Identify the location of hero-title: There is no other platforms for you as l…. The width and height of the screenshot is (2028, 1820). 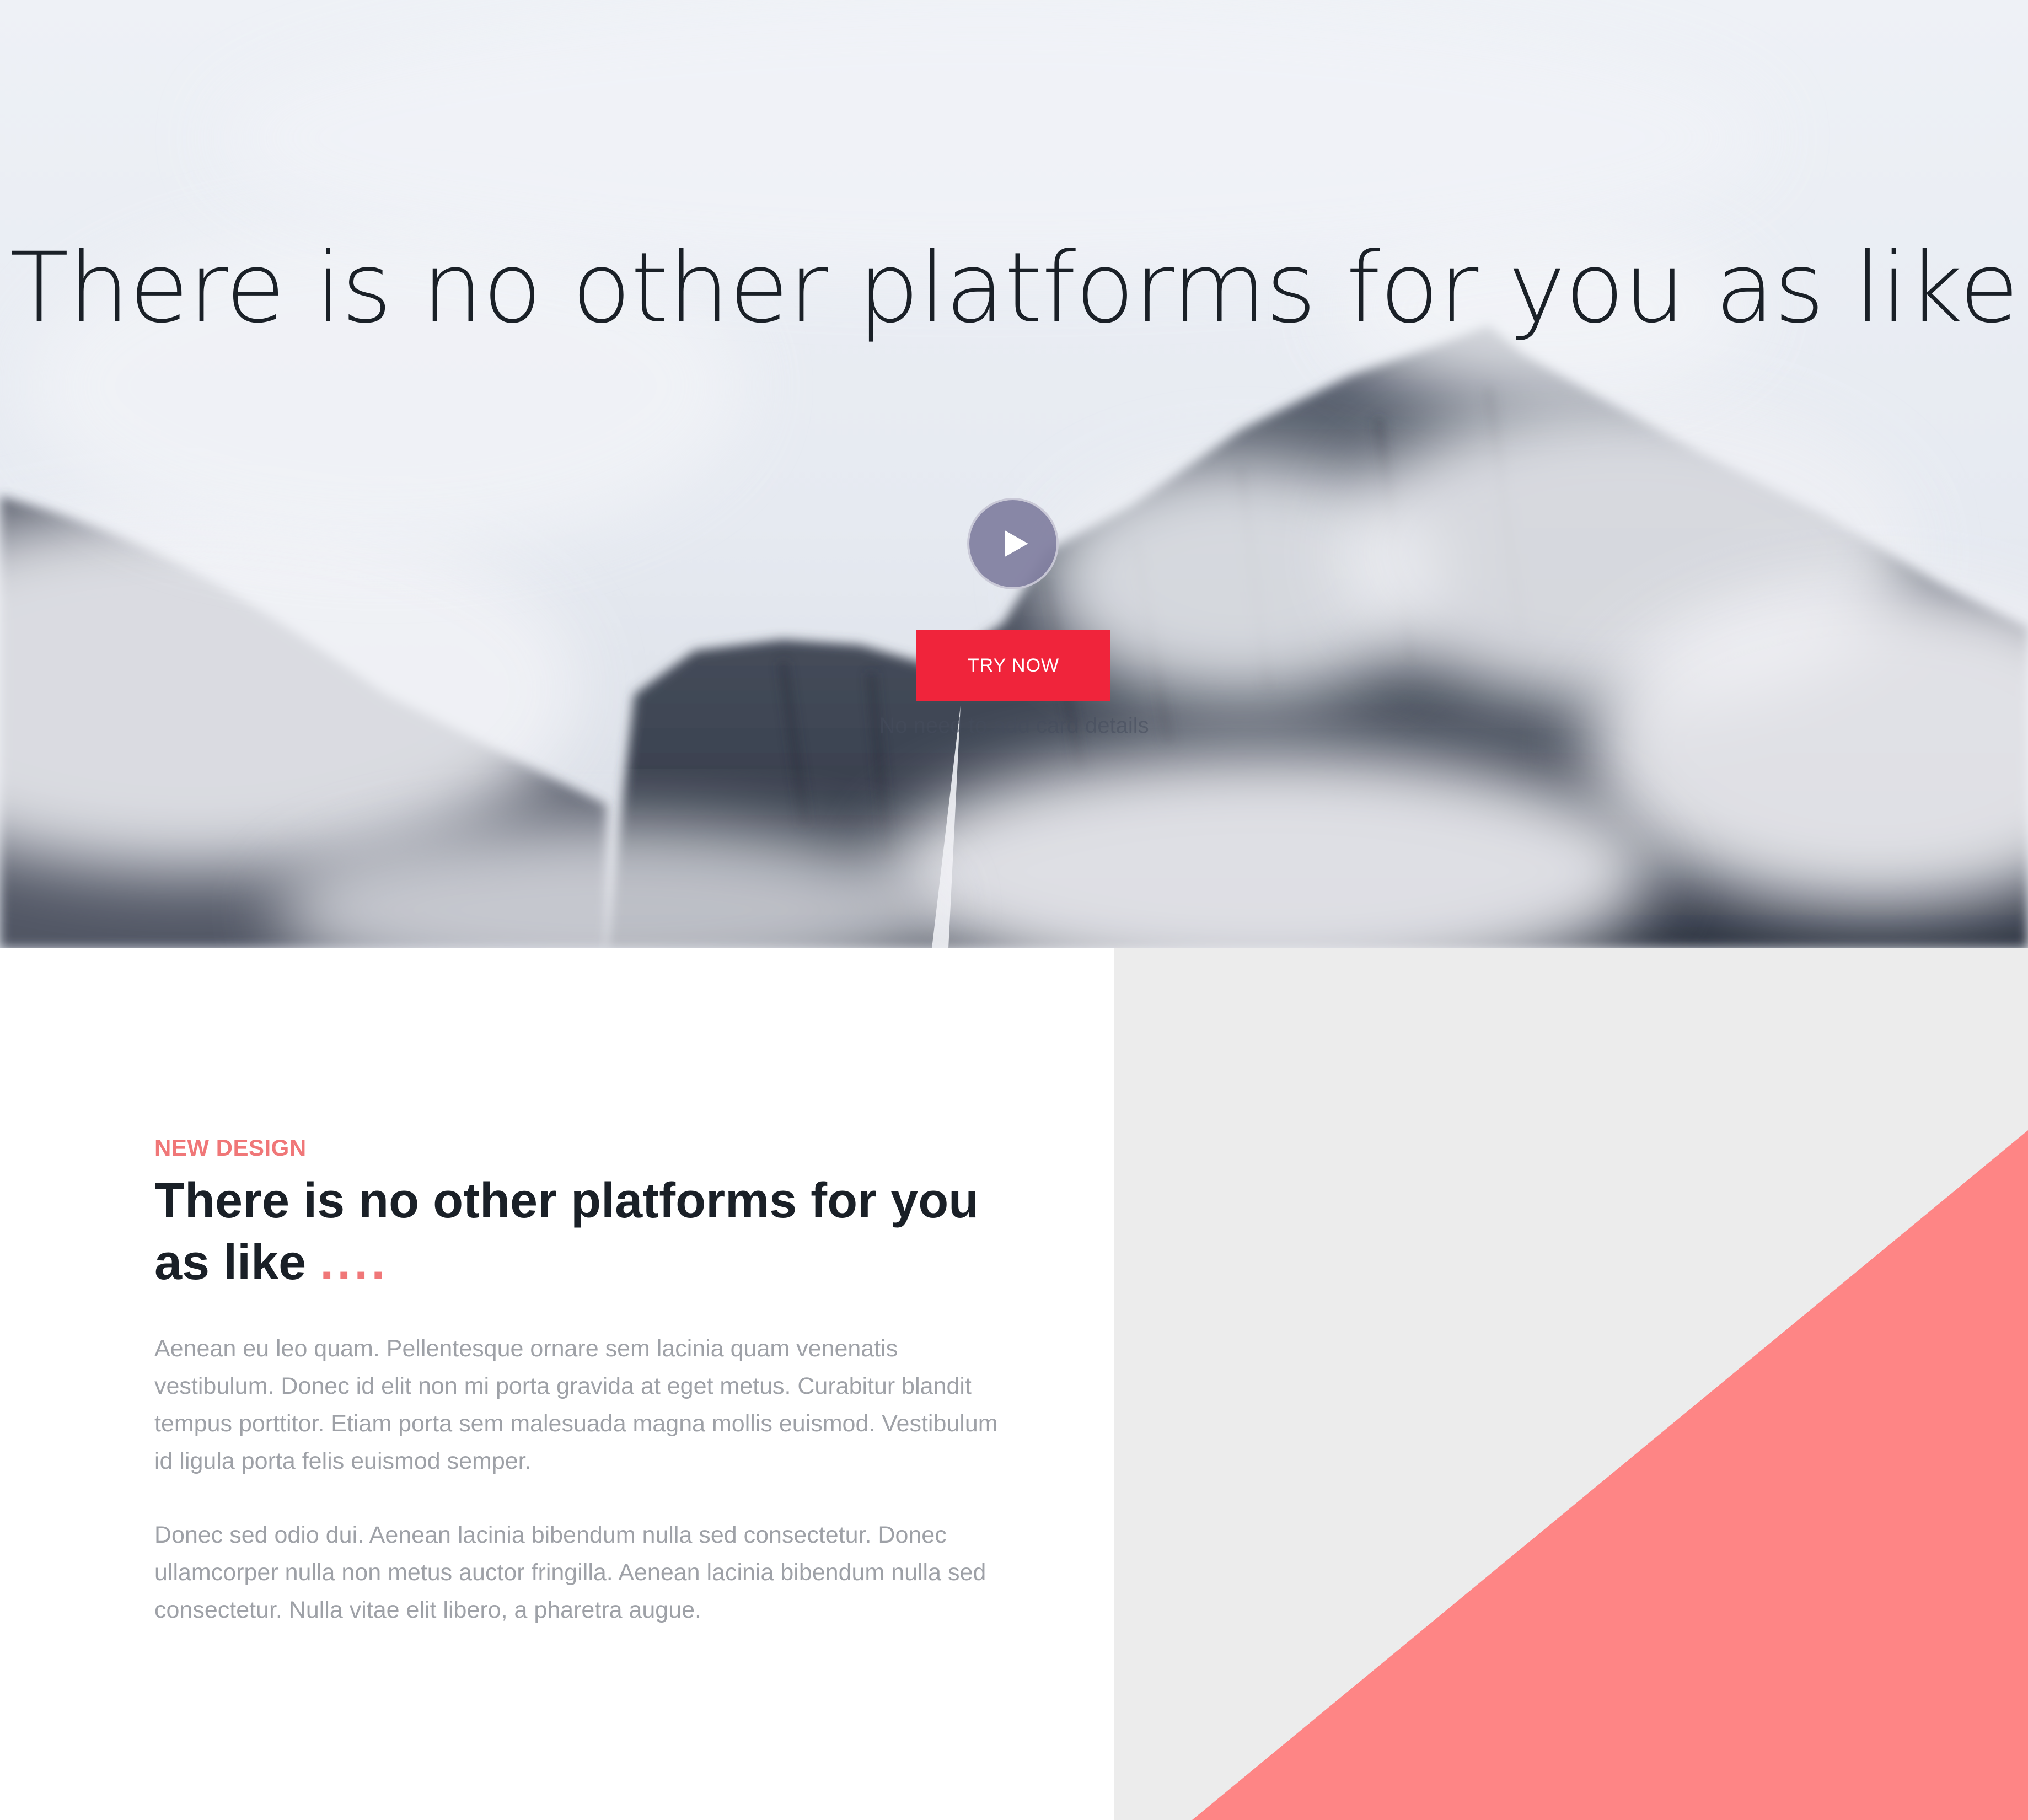
(1014, 288).